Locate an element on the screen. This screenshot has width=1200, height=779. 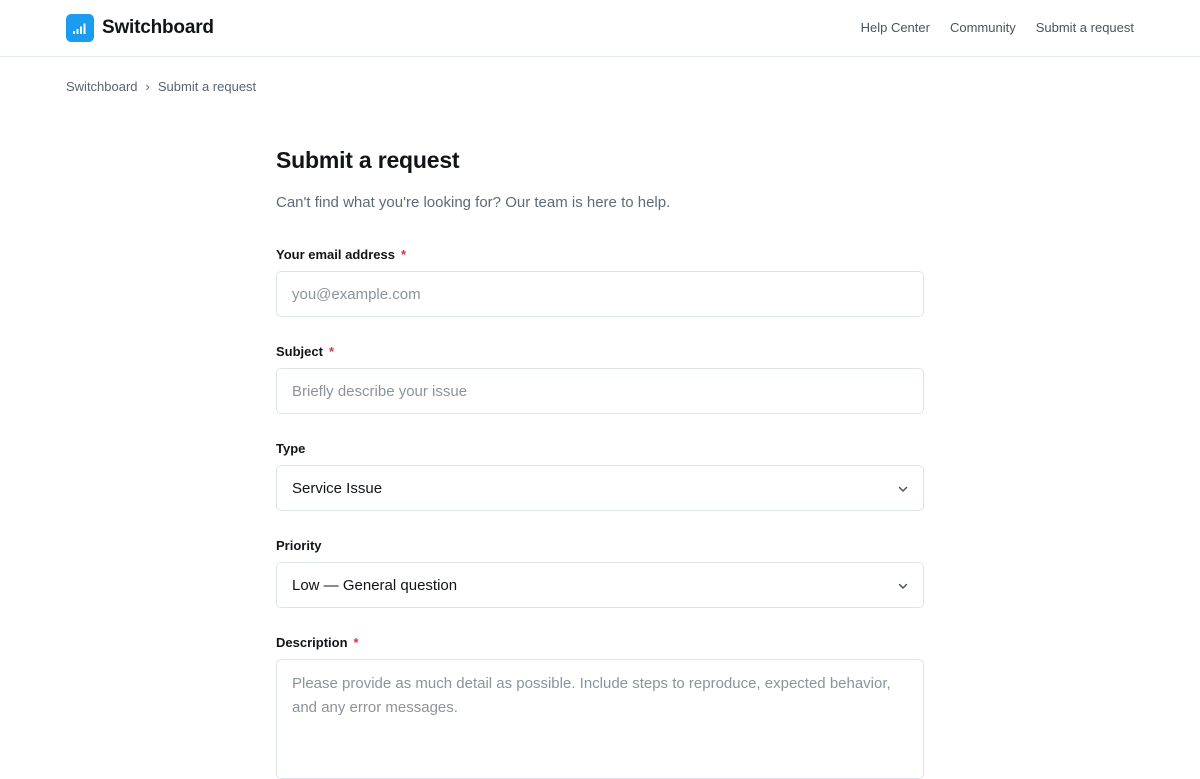
priority-field-group: Priority Low — General question is located at coordinates (600, 572).